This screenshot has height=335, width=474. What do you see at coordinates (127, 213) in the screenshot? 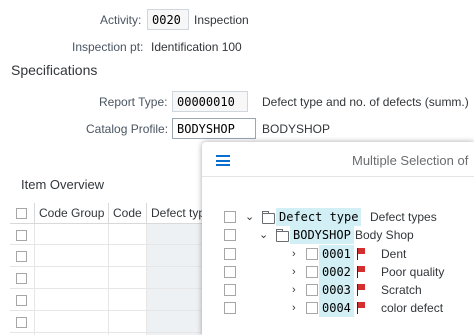
I see `column-header-code: Code` at bounding box center [127, 213].